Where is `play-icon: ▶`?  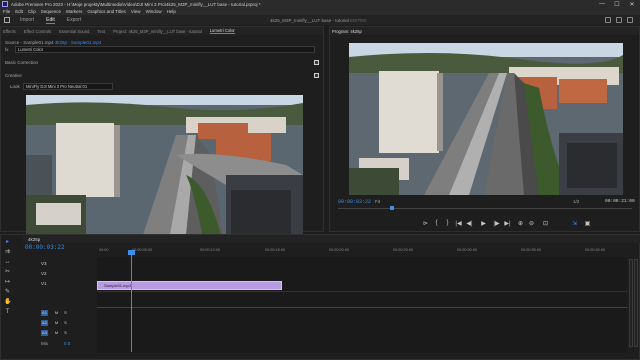 play-icon: ▶ is located at coordinates (483, 223).